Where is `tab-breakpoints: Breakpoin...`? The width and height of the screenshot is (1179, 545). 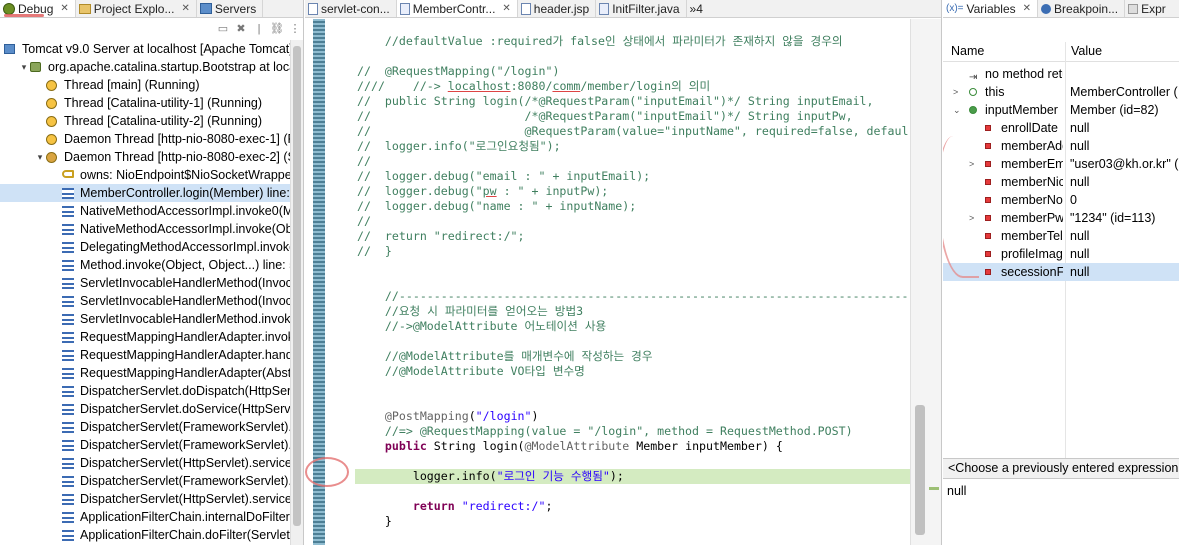 tab-breakpoints: Breakpoin... is located at coordinates (1082, 8).